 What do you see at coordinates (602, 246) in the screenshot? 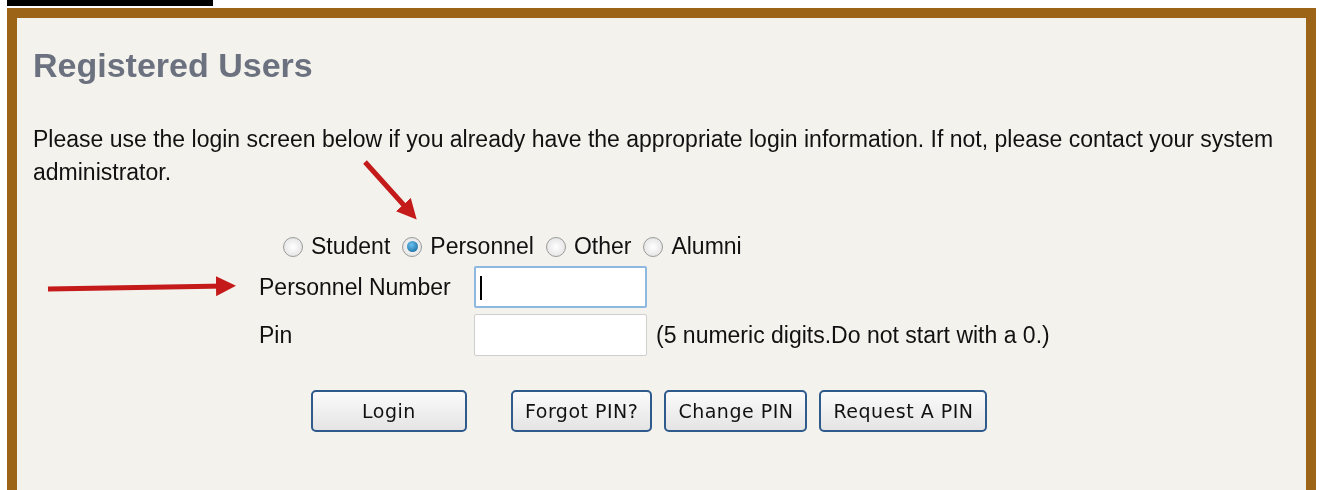
I see `radio-label: Other` at bounding box center [602, 246].